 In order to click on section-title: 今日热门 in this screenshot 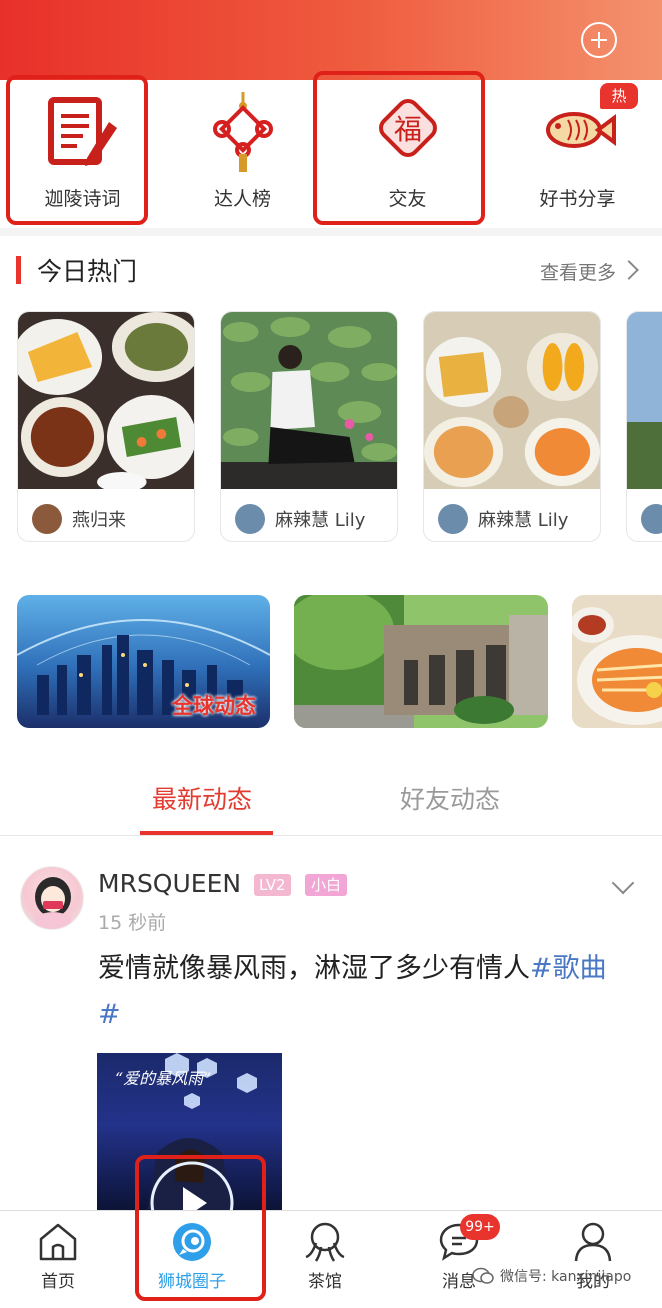, I will do `click(76, 270)`.